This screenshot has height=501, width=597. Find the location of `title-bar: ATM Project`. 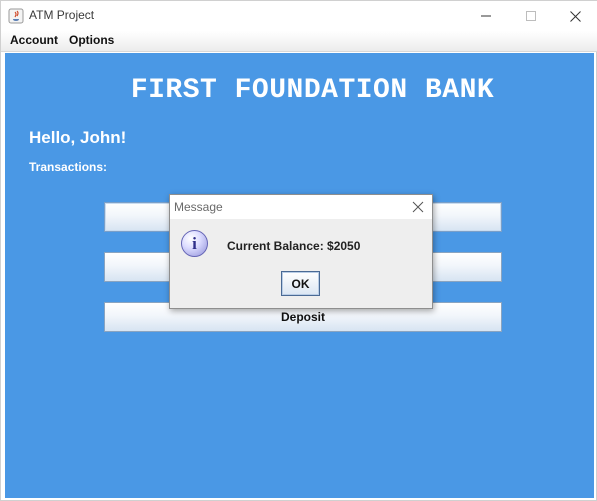

title-bar: ATM Project is located at coordinates (299, 16).